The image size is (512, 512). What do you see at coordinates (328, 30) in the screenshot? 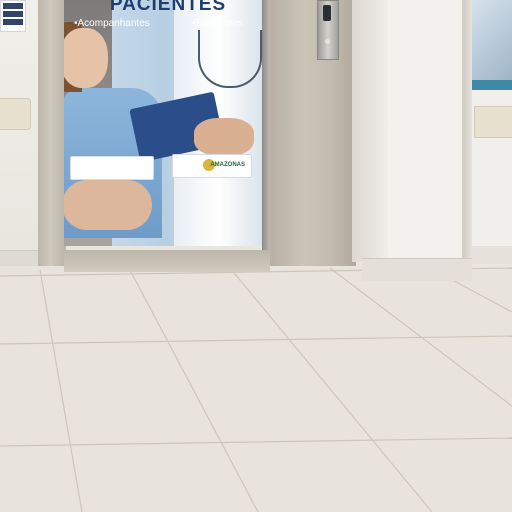
I see `elevator-call-panel` at bounding box center [328, 30].